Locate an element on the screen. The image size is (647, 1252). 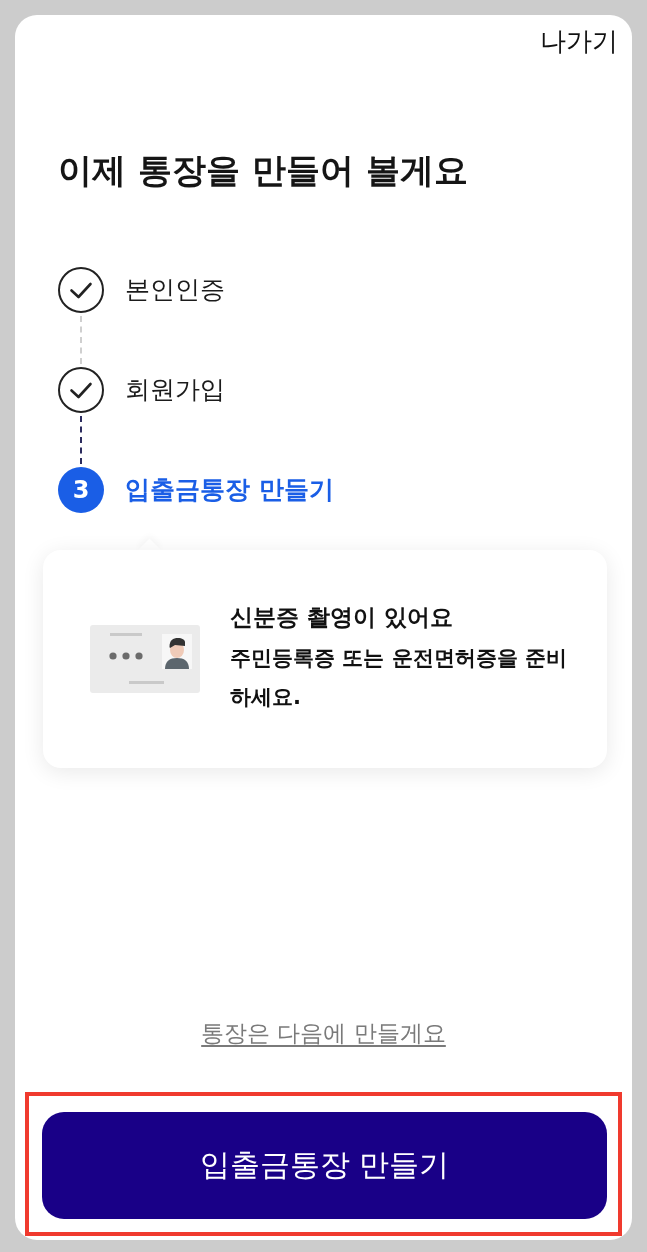
notice-title: 신분증 촬영이 있어요 is located at coordinates (342, 617).